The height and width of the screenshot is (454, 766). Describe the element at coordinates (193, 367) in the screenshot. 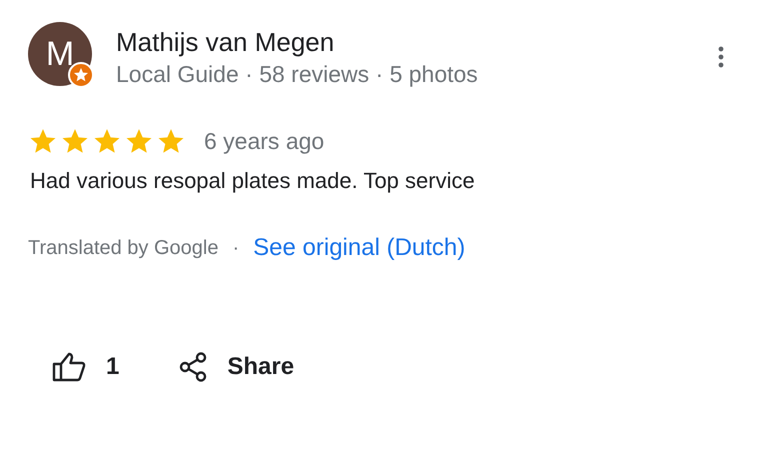

I see `share-icon` at that location.